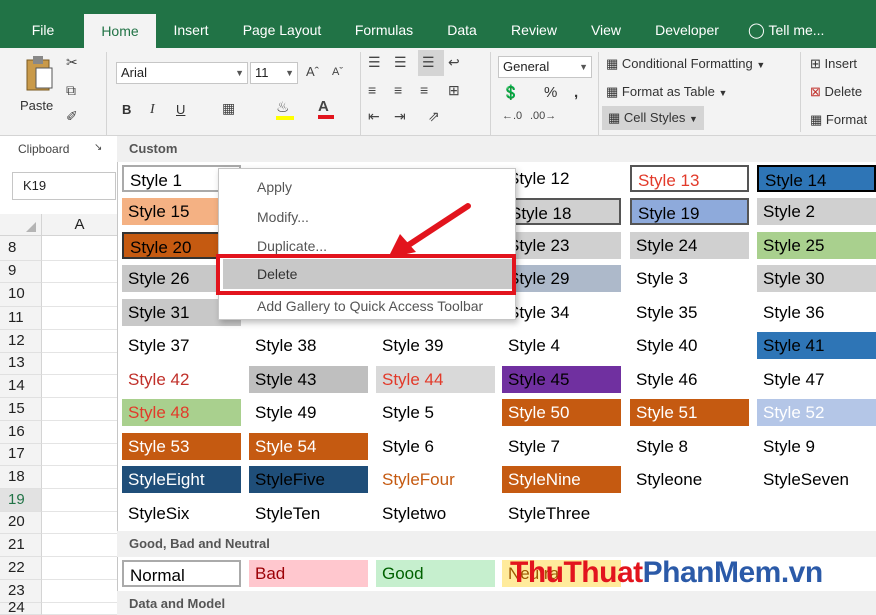 This screenshot has width=876, height=615. I want to click on conditional-formatting-button: ▦ Conditional Formatting ▼, so click(685, 64).